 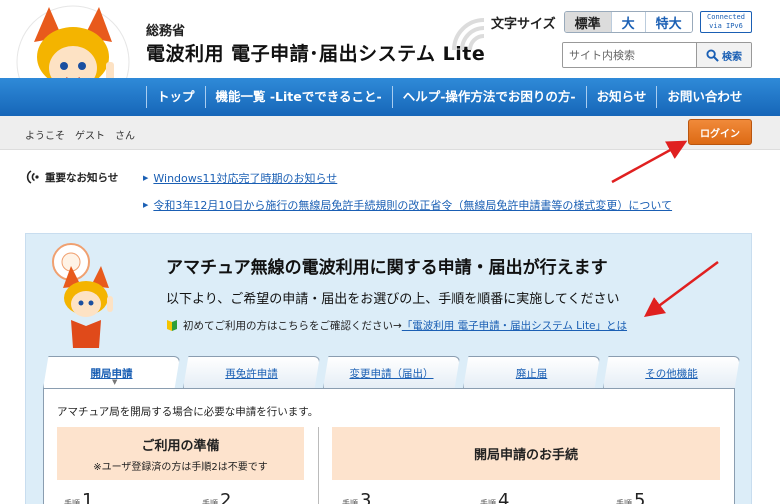 What do you see at coordinates (531, 372) in the screenshot?
I see `tab-abolish: 廃止届` at bounding box center [531, 372].